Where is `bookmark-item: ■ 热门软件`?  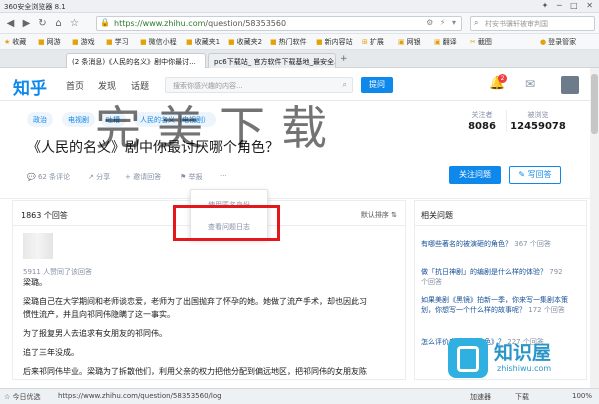 bookmark-item: ■ 热门软件 is located at coordinates (288, 42).